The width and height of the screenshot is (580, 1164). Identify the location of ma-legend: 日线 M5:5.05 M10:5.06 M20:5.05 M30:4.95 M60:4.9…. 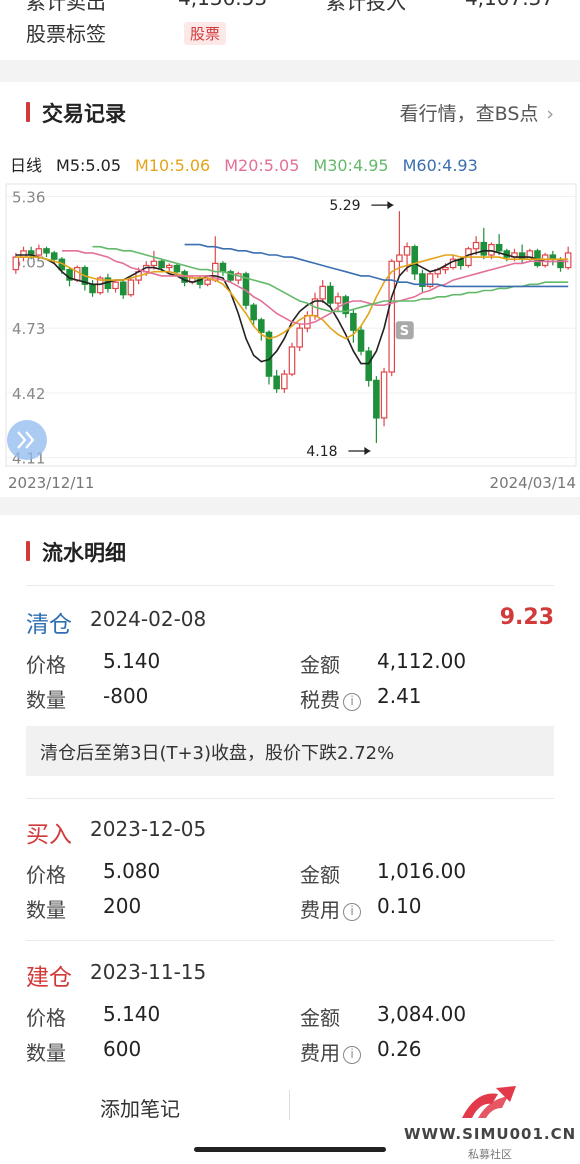
(251, 164).